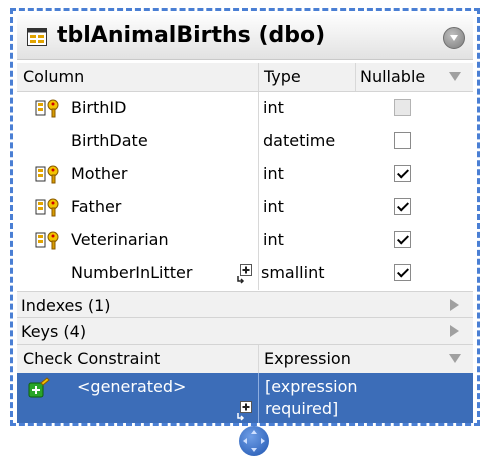 The height and width of the screenshot is (465, 489). What do you see at coordinates (191, 35) in the screenshot?
I see `table-title: tblAnimalBirths (dbo)` at bounding box center [191, 35].